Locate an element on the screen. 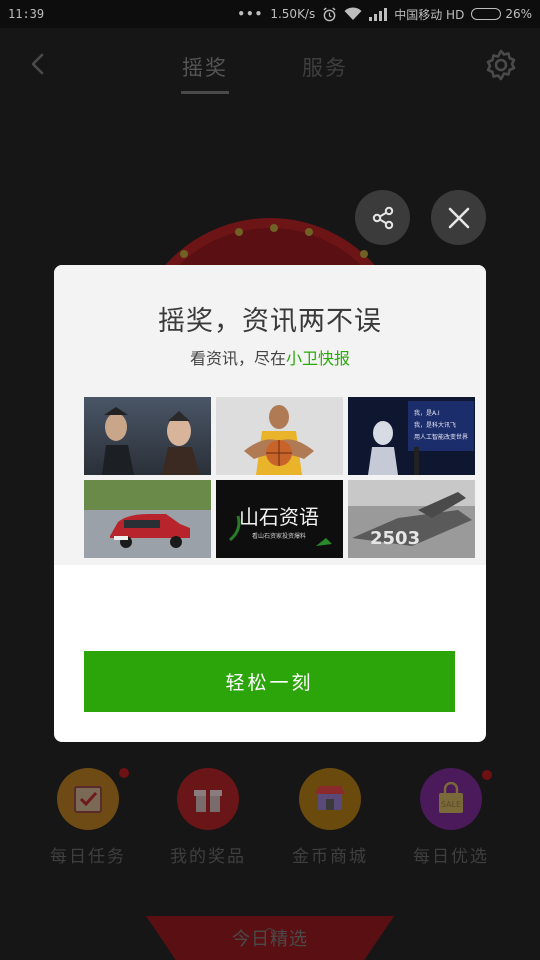  back-arrow-icon is located at coordinates (38, 64).